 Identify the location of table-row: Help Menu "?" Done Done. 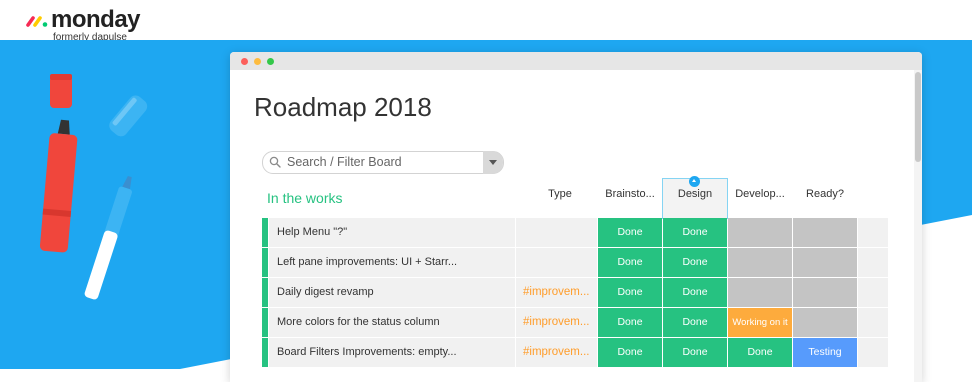
(575, 232).